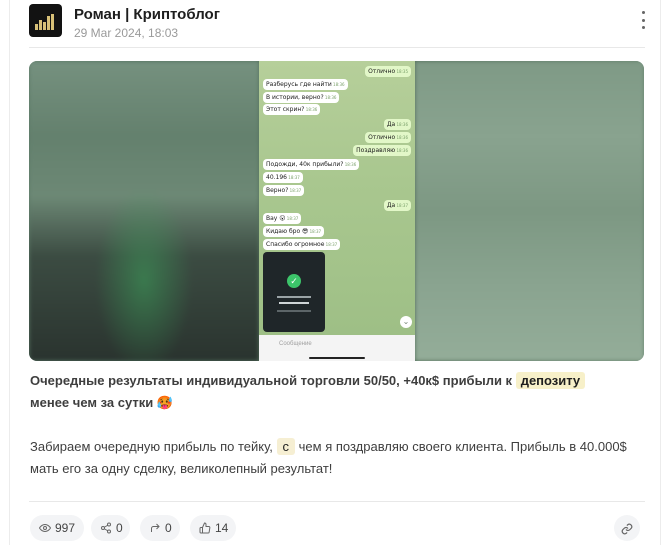 The width and height of the screenshot is (667, 545). I want to click on chat-message-incoming: Спасибо огромное 18:37, so click(302, 244).